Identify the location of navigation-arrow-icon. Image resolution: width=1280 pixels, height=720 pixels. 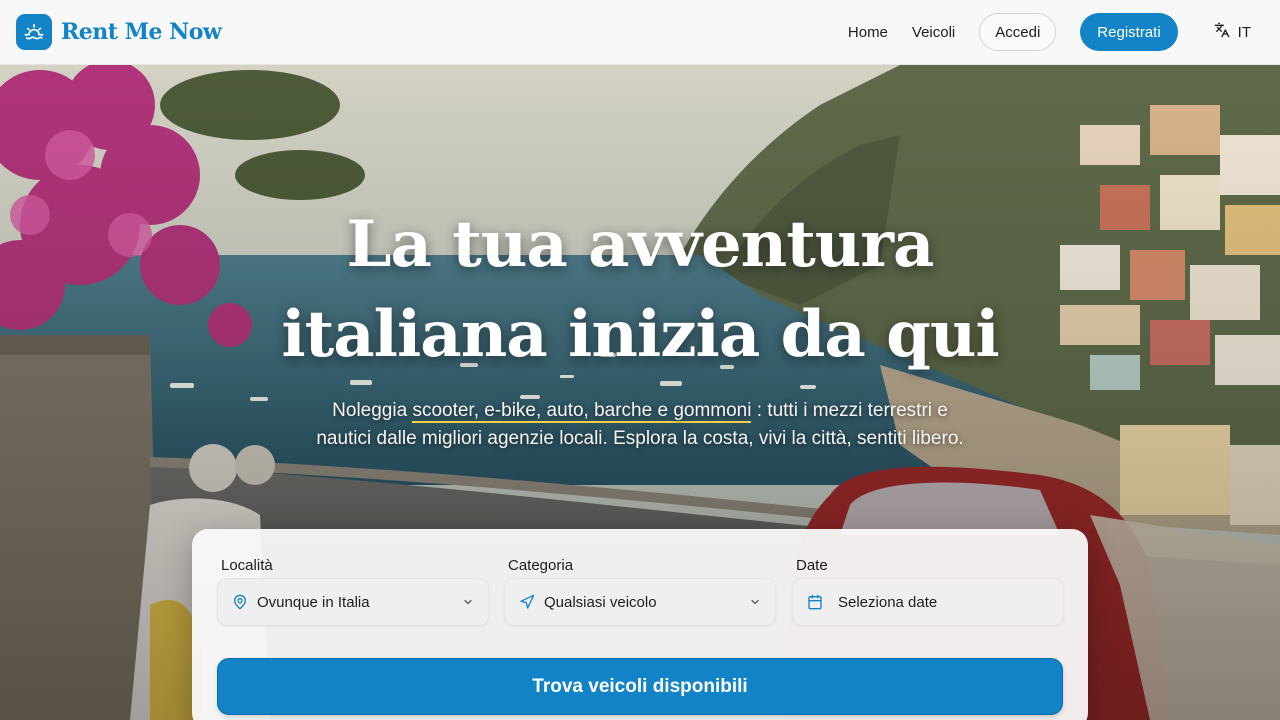
(527, 602).